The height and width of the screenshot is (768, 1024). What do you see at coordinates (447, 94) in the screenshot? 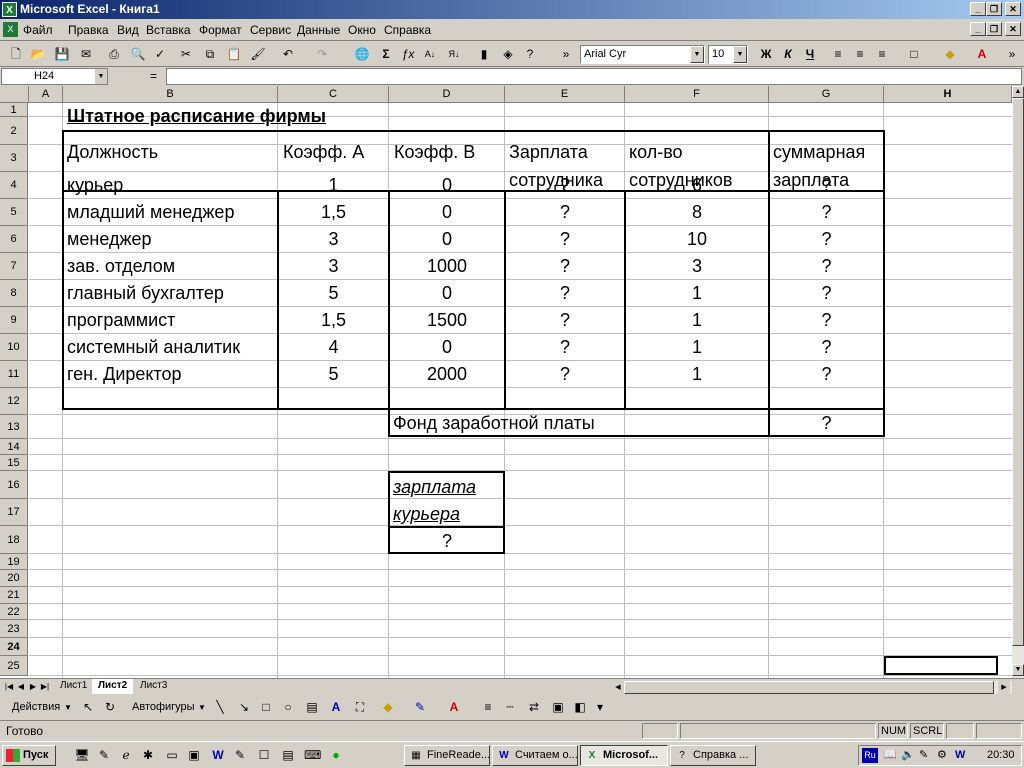
I see `col-header-d: D` at bounding box center [447, 94].